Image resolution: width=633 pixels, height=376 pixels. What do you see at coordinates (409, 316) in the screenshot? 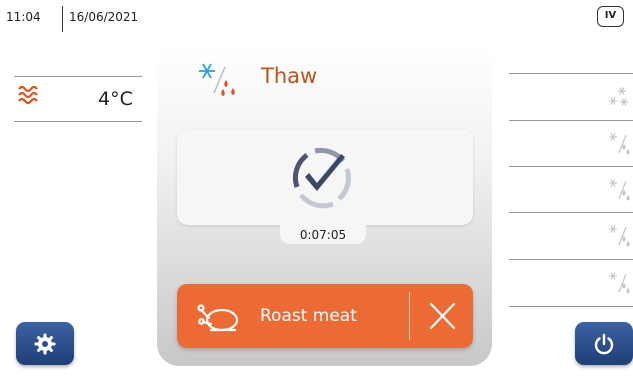
I see `button-divider` at bounding box center [409, 316].